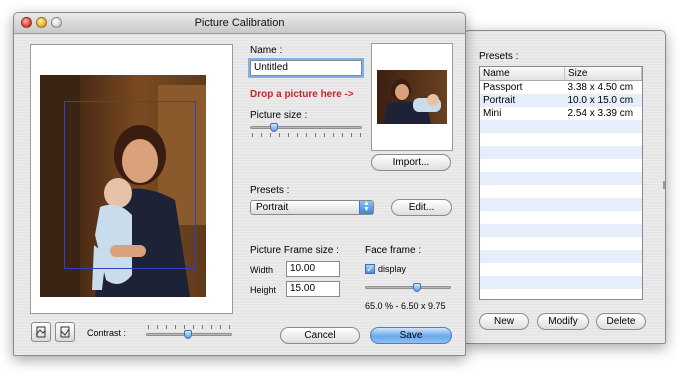 The width and height of the screenshot is (680, 383). Describe the element at coordinates (294, 250) in the screenshot. I see `frame-size-label: Picture Frame size :` at that location.